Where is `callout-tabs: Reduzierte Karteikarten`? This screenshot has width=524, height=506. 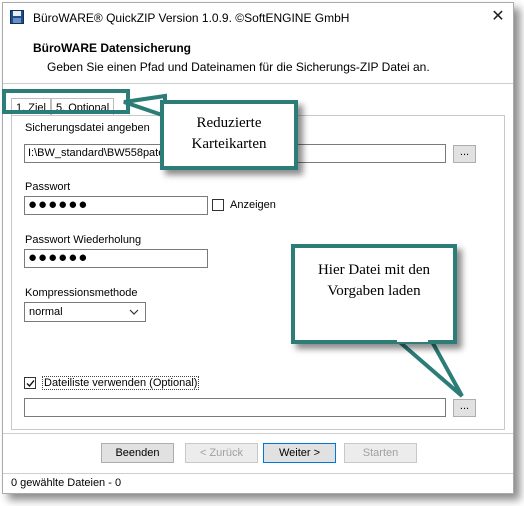
callout-tabs: Reduzierte Karteikarten is located at coordinates (229, 135).